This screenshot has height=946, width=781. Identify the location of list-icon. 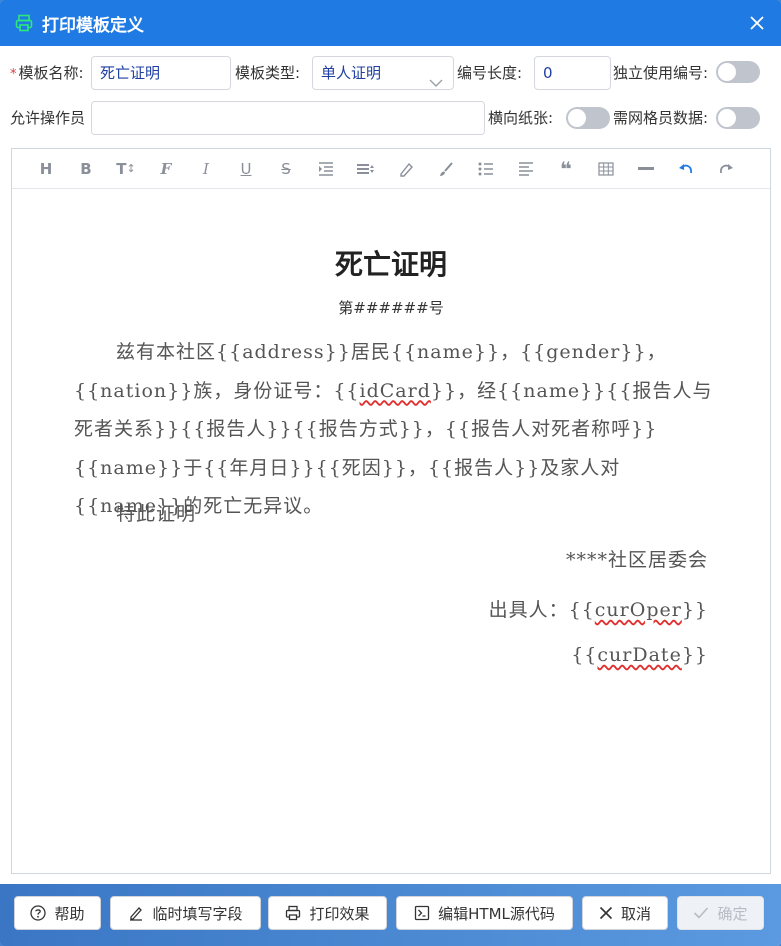
(486, 169).